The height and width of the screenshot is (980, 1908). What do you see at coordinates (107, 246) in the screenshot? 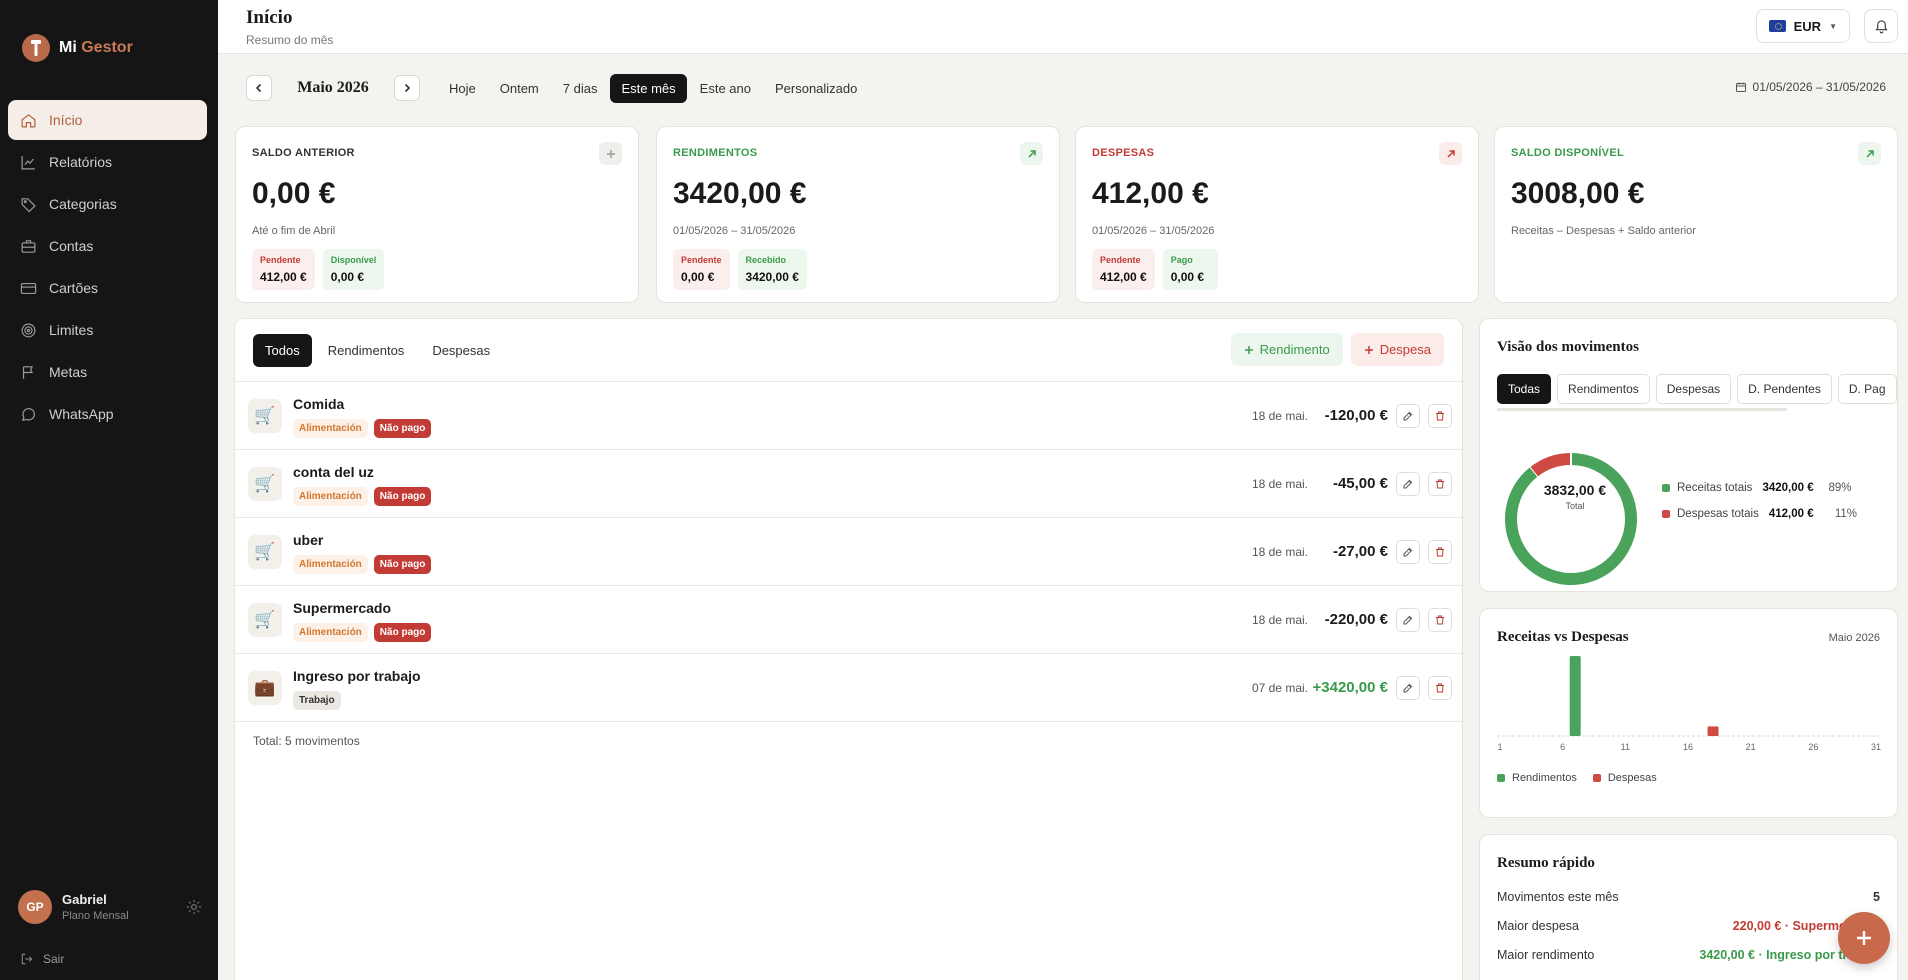
I see `sidebar-item-contas: Contas` at bounding box center [107, 246].